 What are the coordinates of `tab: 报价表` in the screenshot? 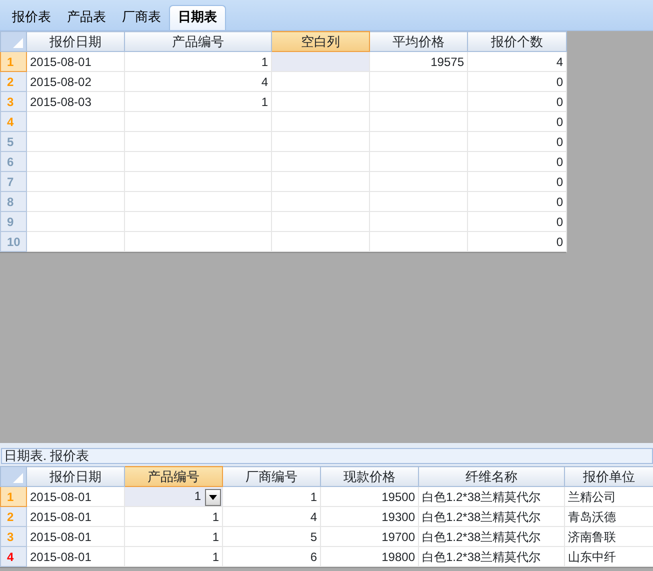 It's located at (31, 18).